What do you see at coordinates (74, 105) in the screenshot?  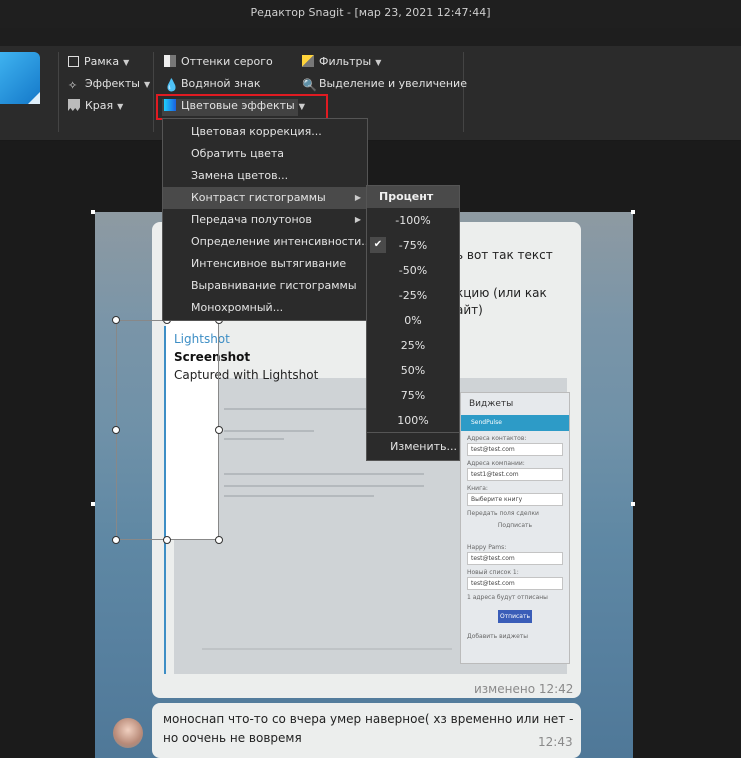 I see `torn-edge-icon` at bounding box center [74, 105].